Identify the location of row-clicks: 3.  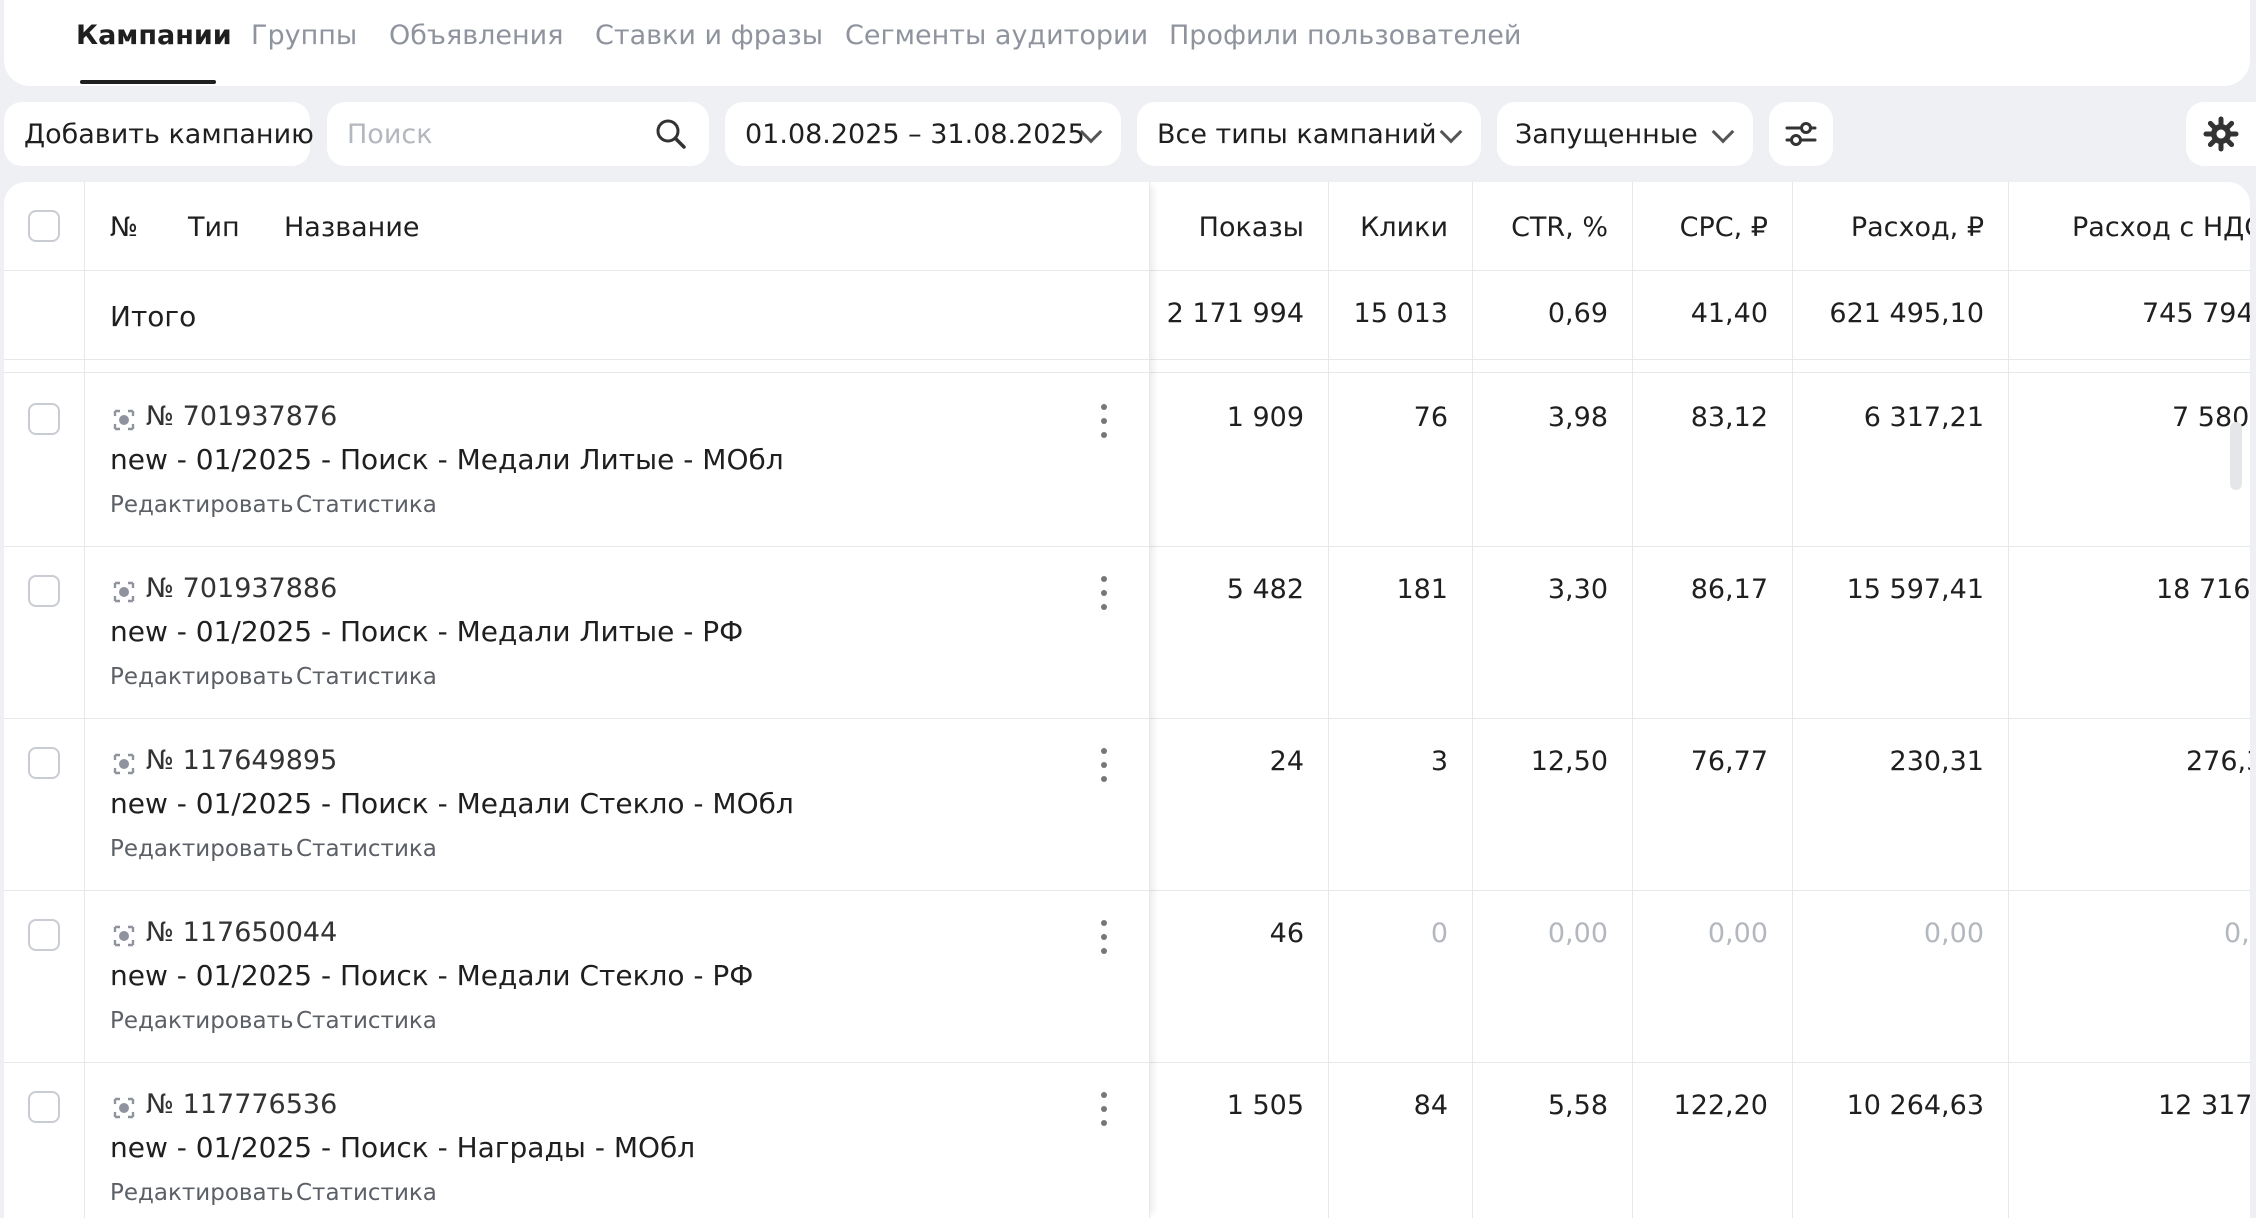
(1439, 761).